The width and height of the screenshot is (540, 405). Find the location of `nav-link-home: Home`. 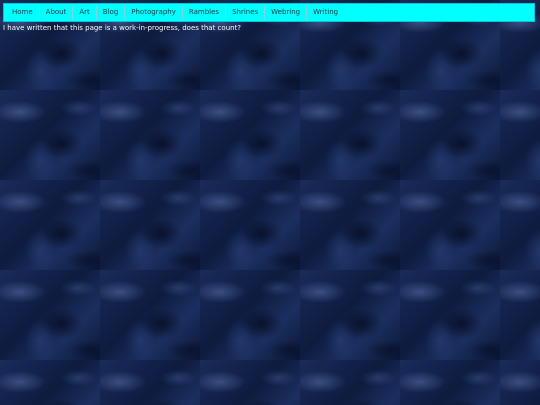

nav-link-home: Home is located at coordinates (22, 12).